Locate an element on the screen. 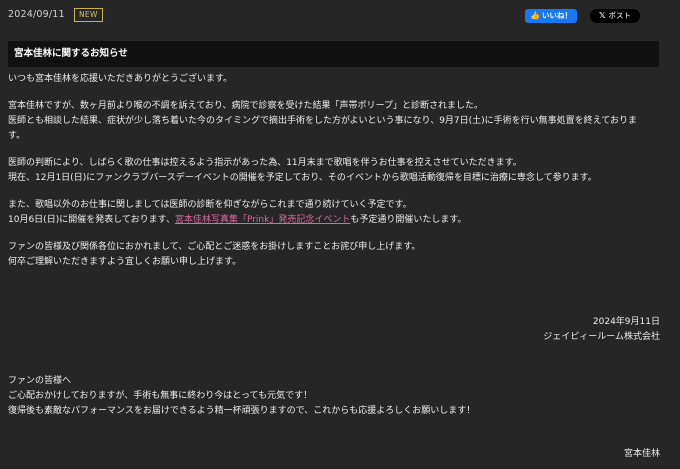  post-label: ポスト is located at coordinates (619, 15).